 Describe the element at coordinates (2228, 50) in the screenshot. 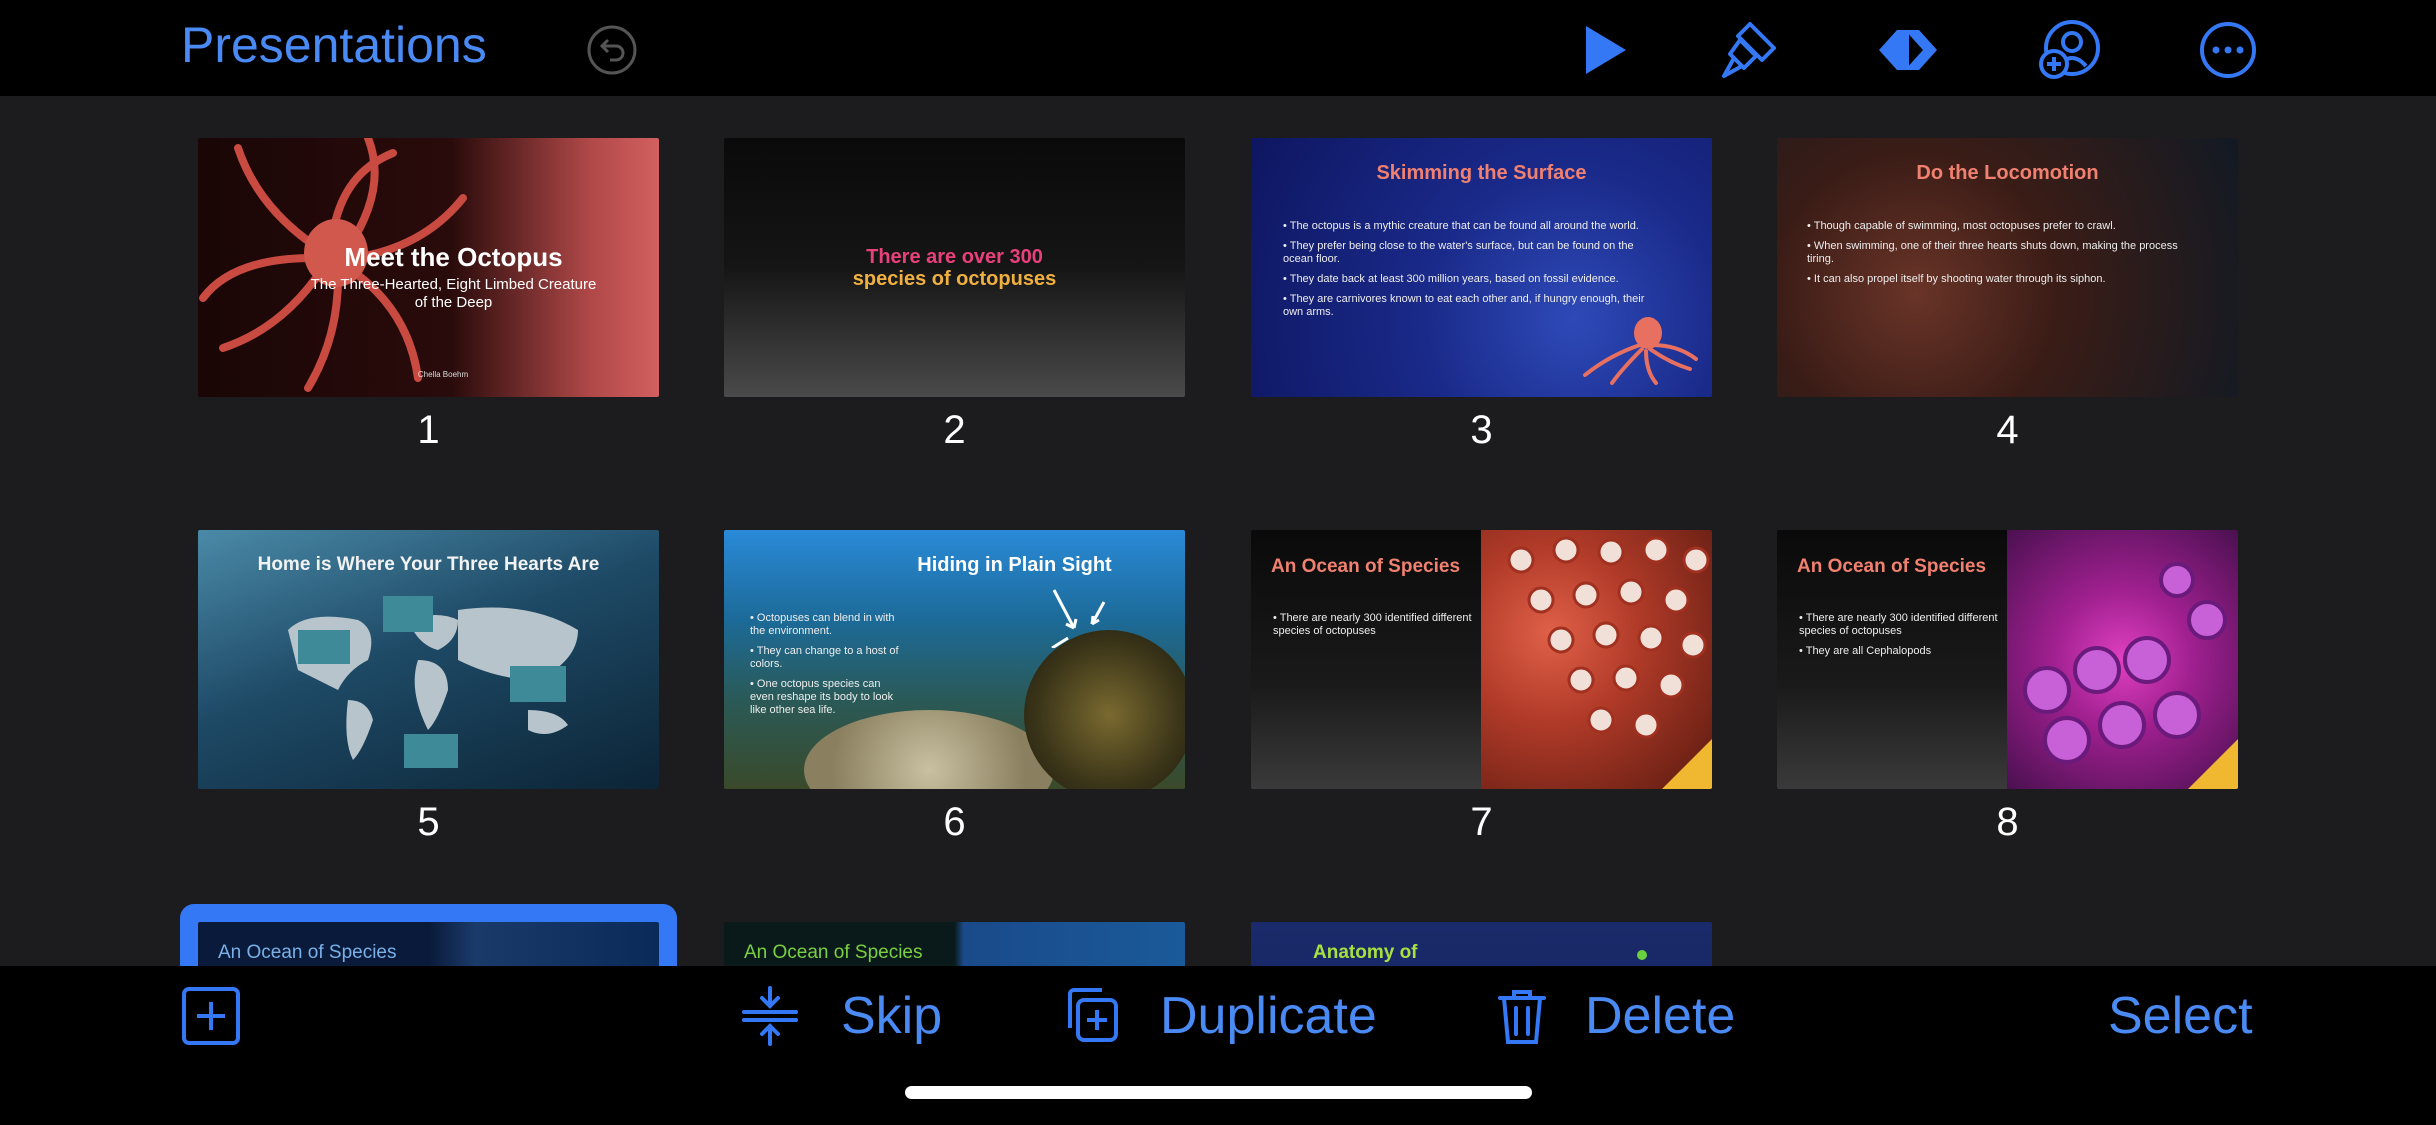

I see `more-icon` at that location.